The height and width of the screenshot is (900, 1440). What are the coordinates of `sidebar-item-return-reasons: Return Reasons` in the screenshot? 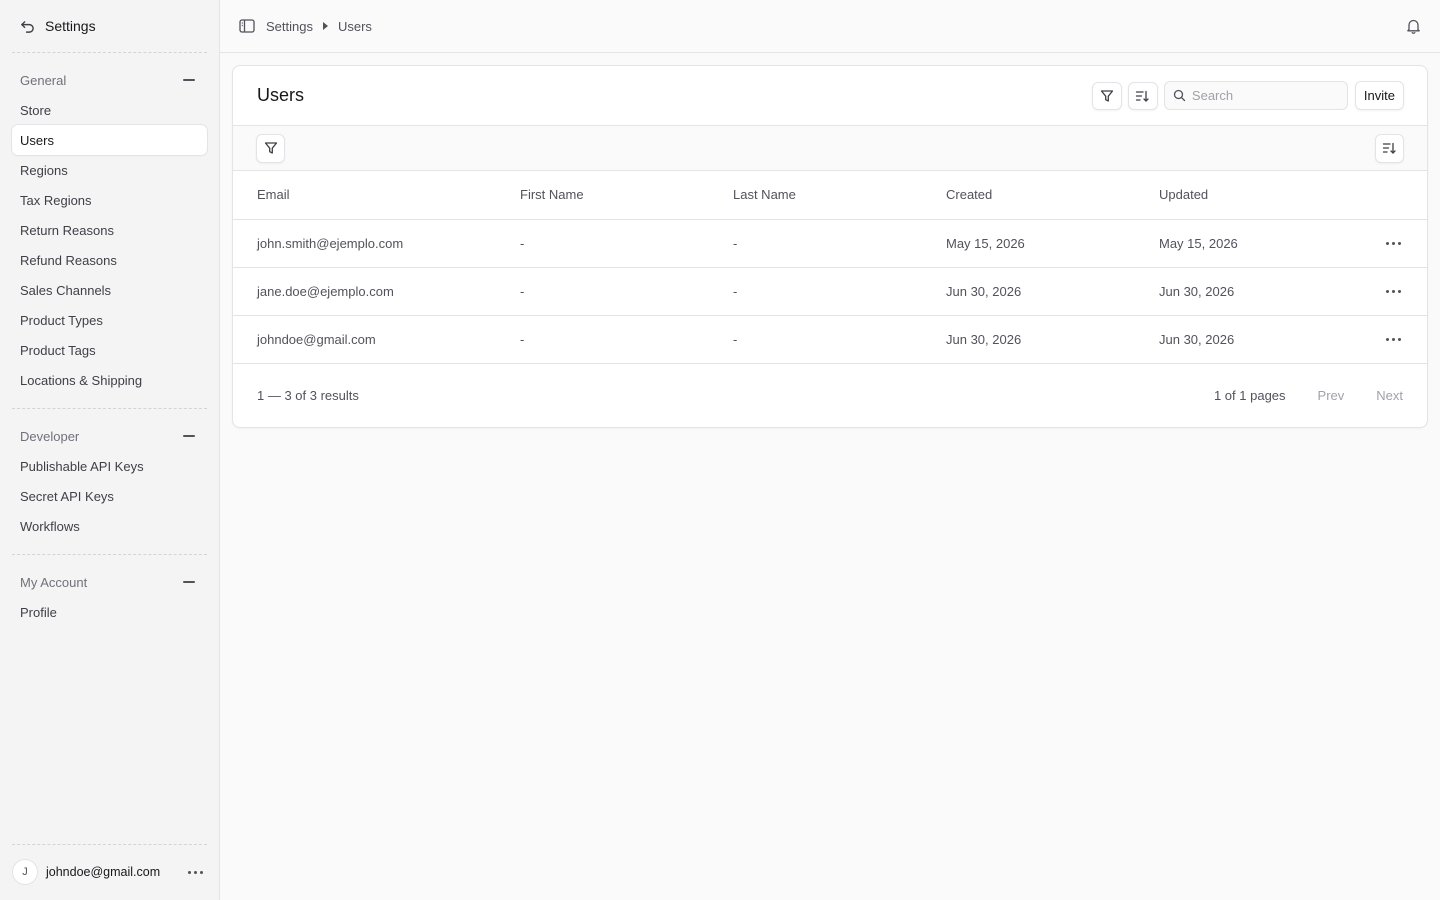 It's located at (109, 230).